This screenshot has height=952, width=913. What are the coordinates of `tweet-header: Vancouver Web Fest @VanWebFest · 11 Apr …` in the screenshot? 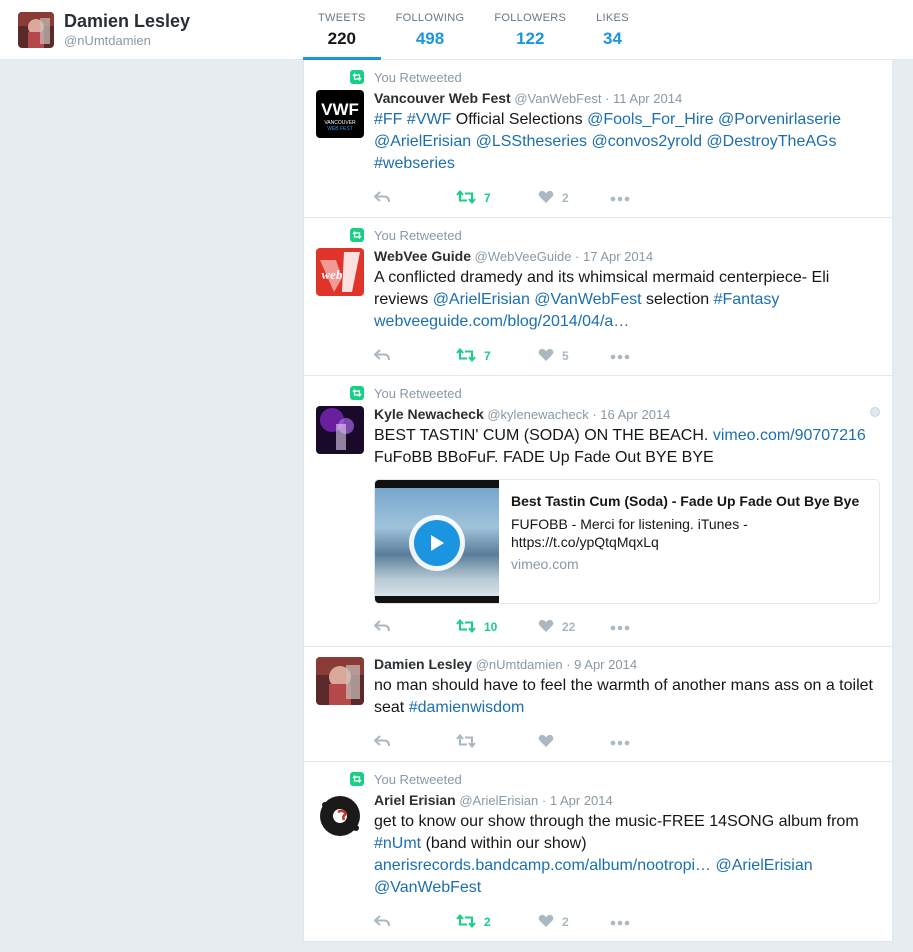 It's located at (627, 98).